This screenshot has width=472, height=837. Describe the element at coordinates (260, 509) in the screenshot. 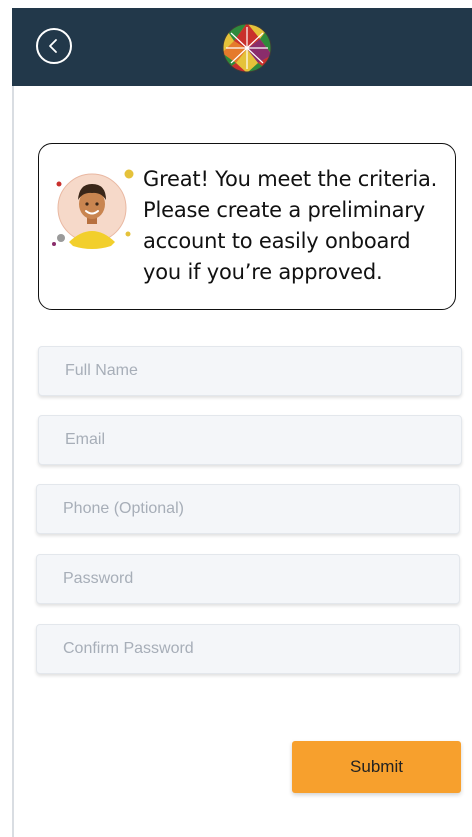

I see `phone-input` at that location.